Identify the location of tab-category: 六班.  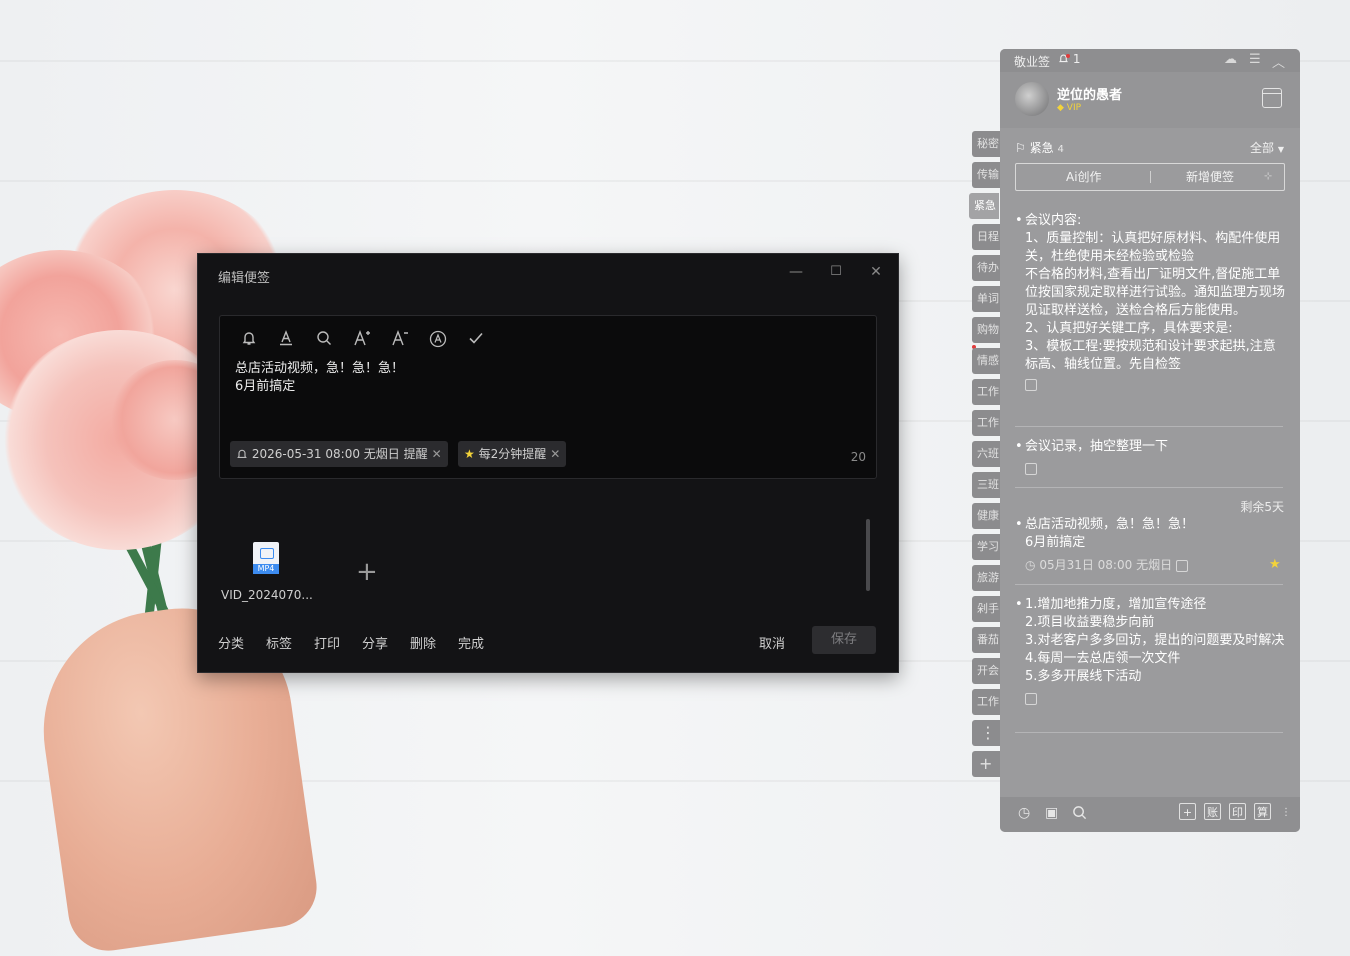
(987, 454).